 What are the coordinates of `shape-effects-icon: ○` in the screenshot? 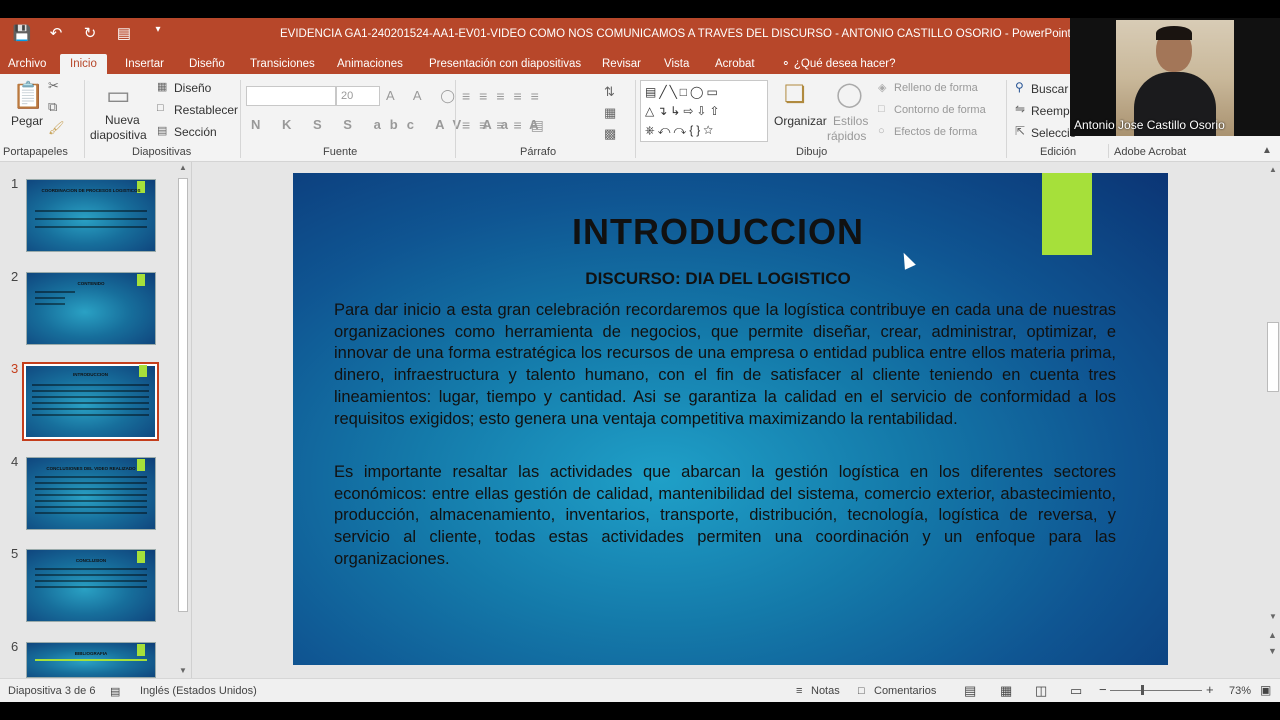 It's located at (881, 131).